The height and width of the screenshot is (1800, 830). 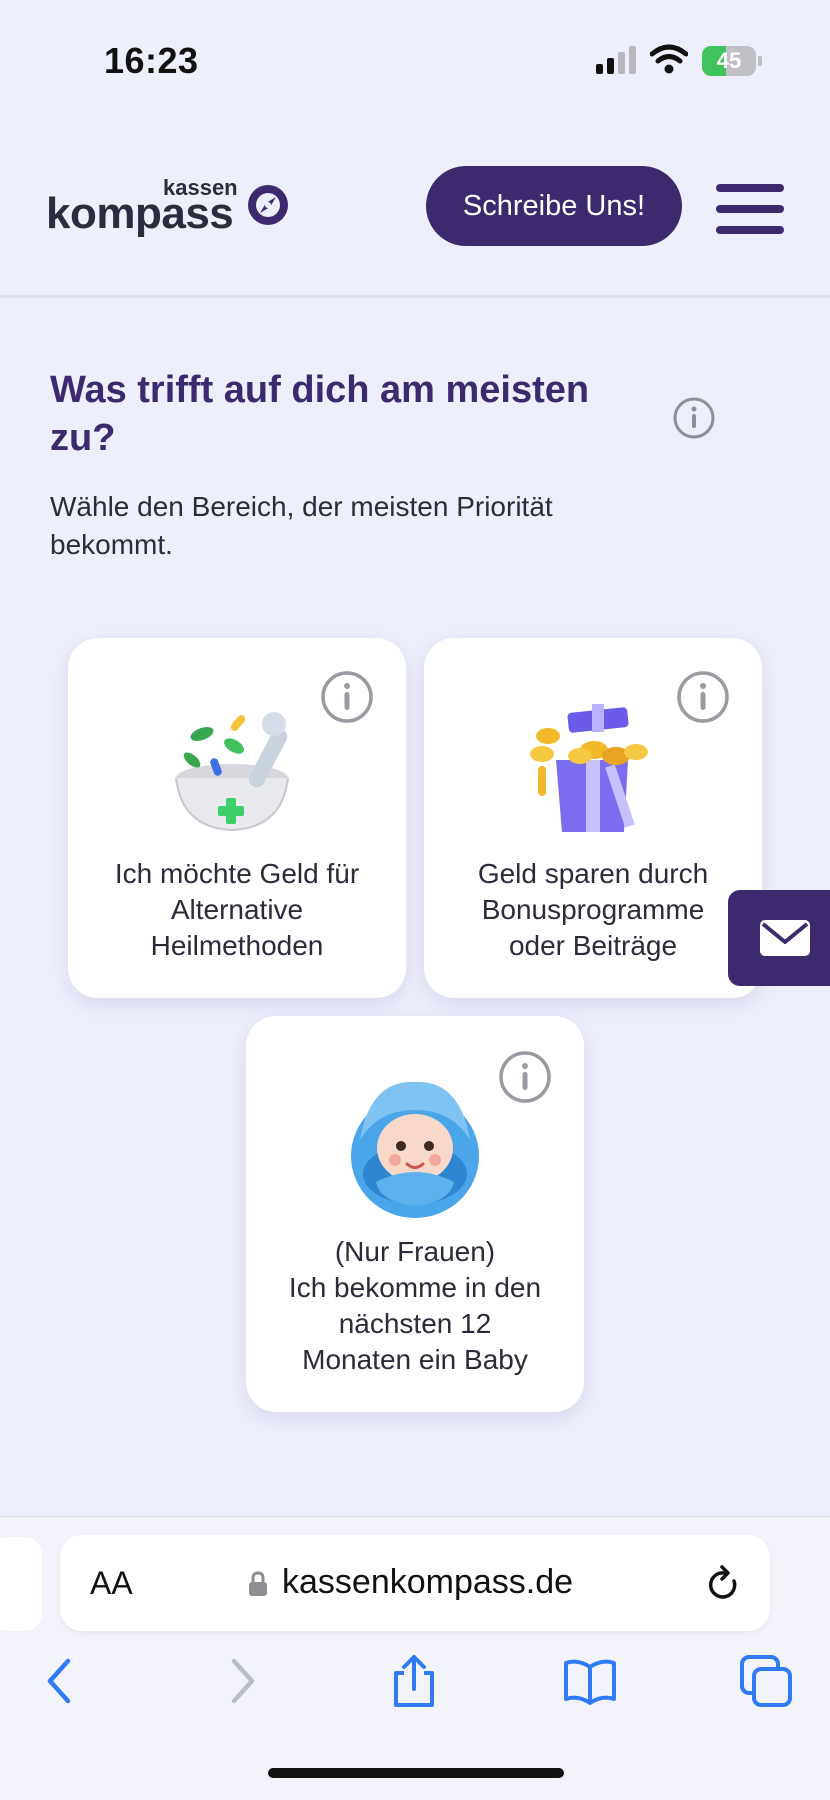 I want to click on logo: kassen kompass, so click(x=171, y=210).